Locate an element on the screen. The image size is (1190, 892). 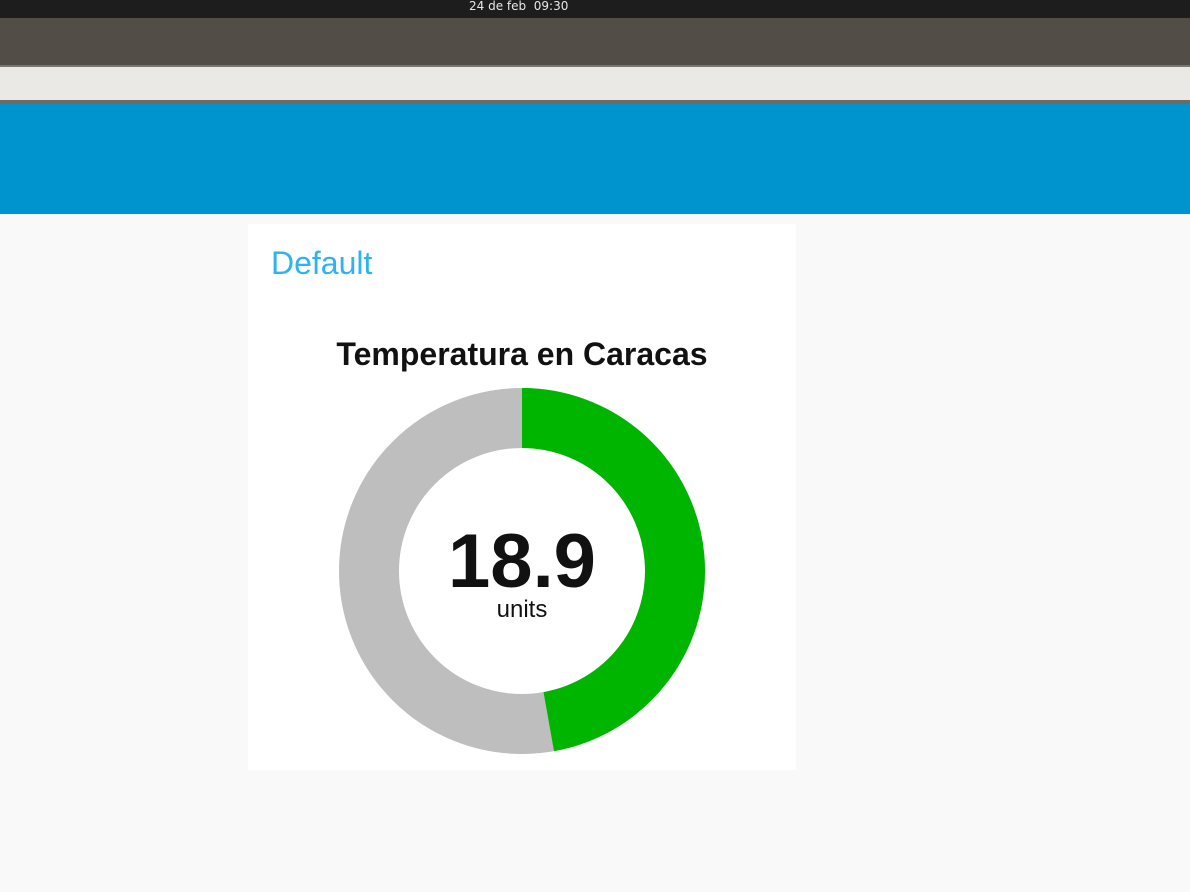
browser-title-bar is located at coordinates (595, 42).